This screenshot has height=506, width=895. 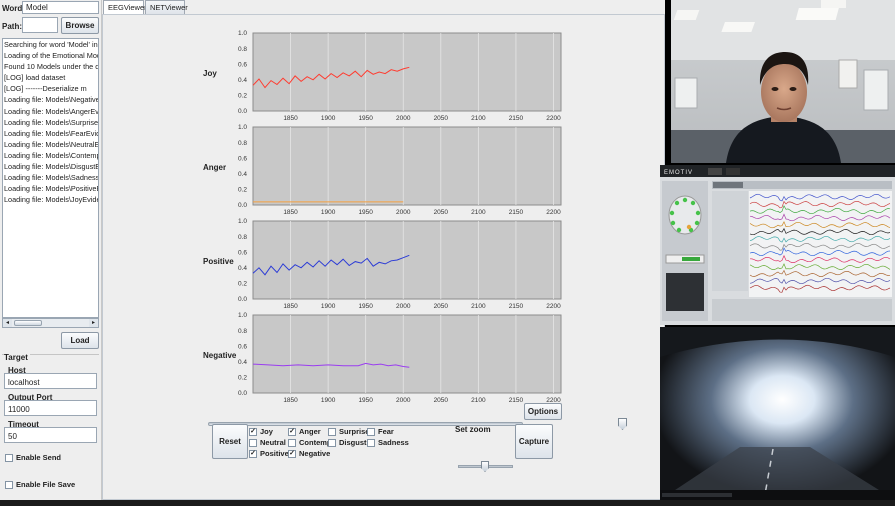 What do you see at coordinates (290, 400) in the screenshot?
I see `x-tick-label: 1850` at bounding box center [290, 400].